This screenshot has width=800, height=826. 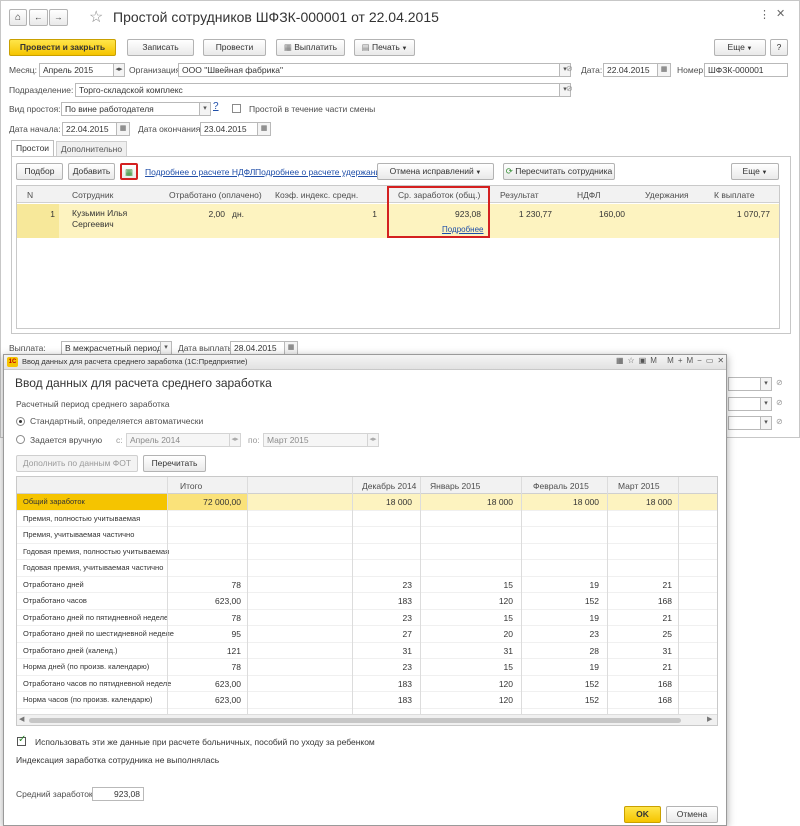 What do you see at coordinates (174, 463) in the screenshot?
I see `reread-button: Перечитать` at bounding box center [174, 463].